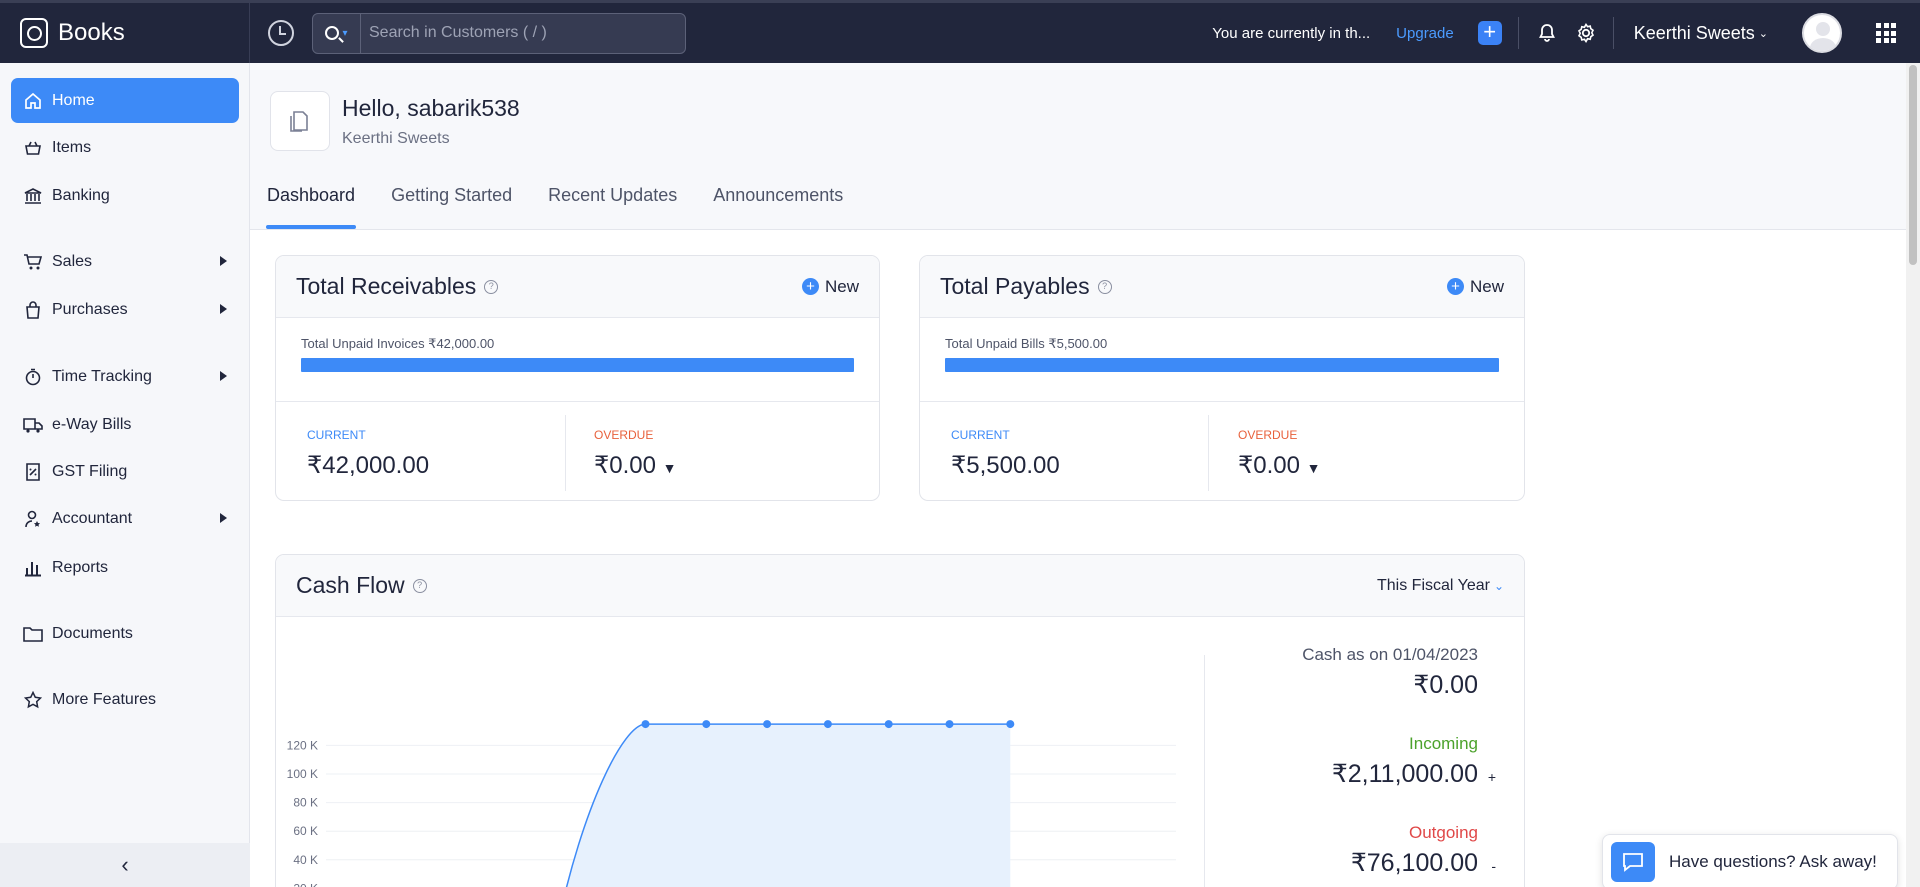 This screenshot has height=887, width=1920. Describe the element at coordinates (92, 518) in the screenshot. I see `sidebar-item-label: Accountant` at that location.